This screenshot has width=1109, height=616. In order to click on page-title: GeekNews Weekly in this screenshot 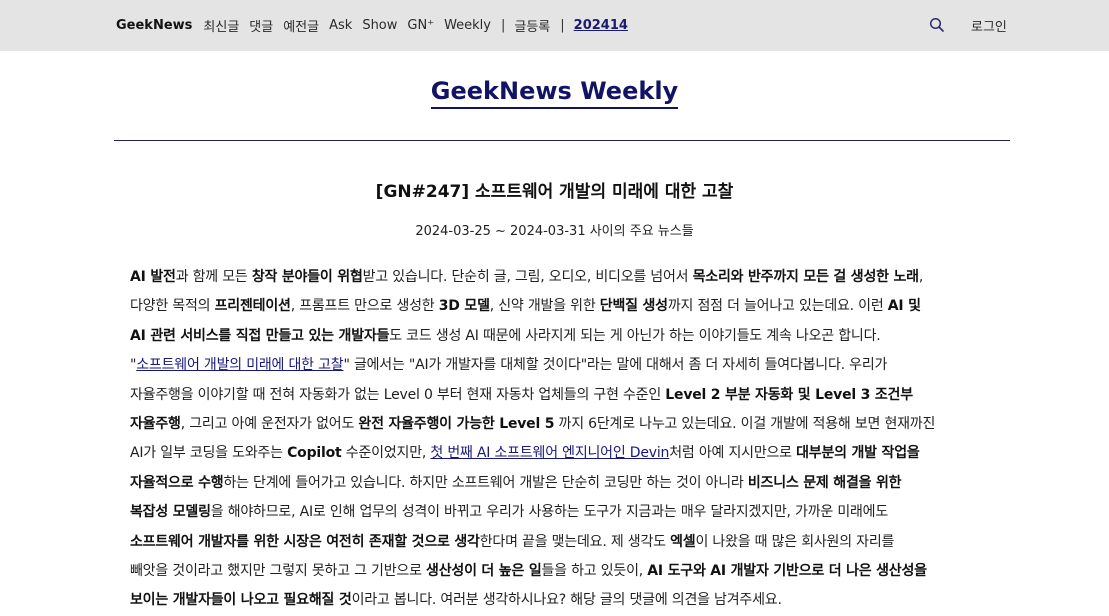, I will do `click(554, 93)`.